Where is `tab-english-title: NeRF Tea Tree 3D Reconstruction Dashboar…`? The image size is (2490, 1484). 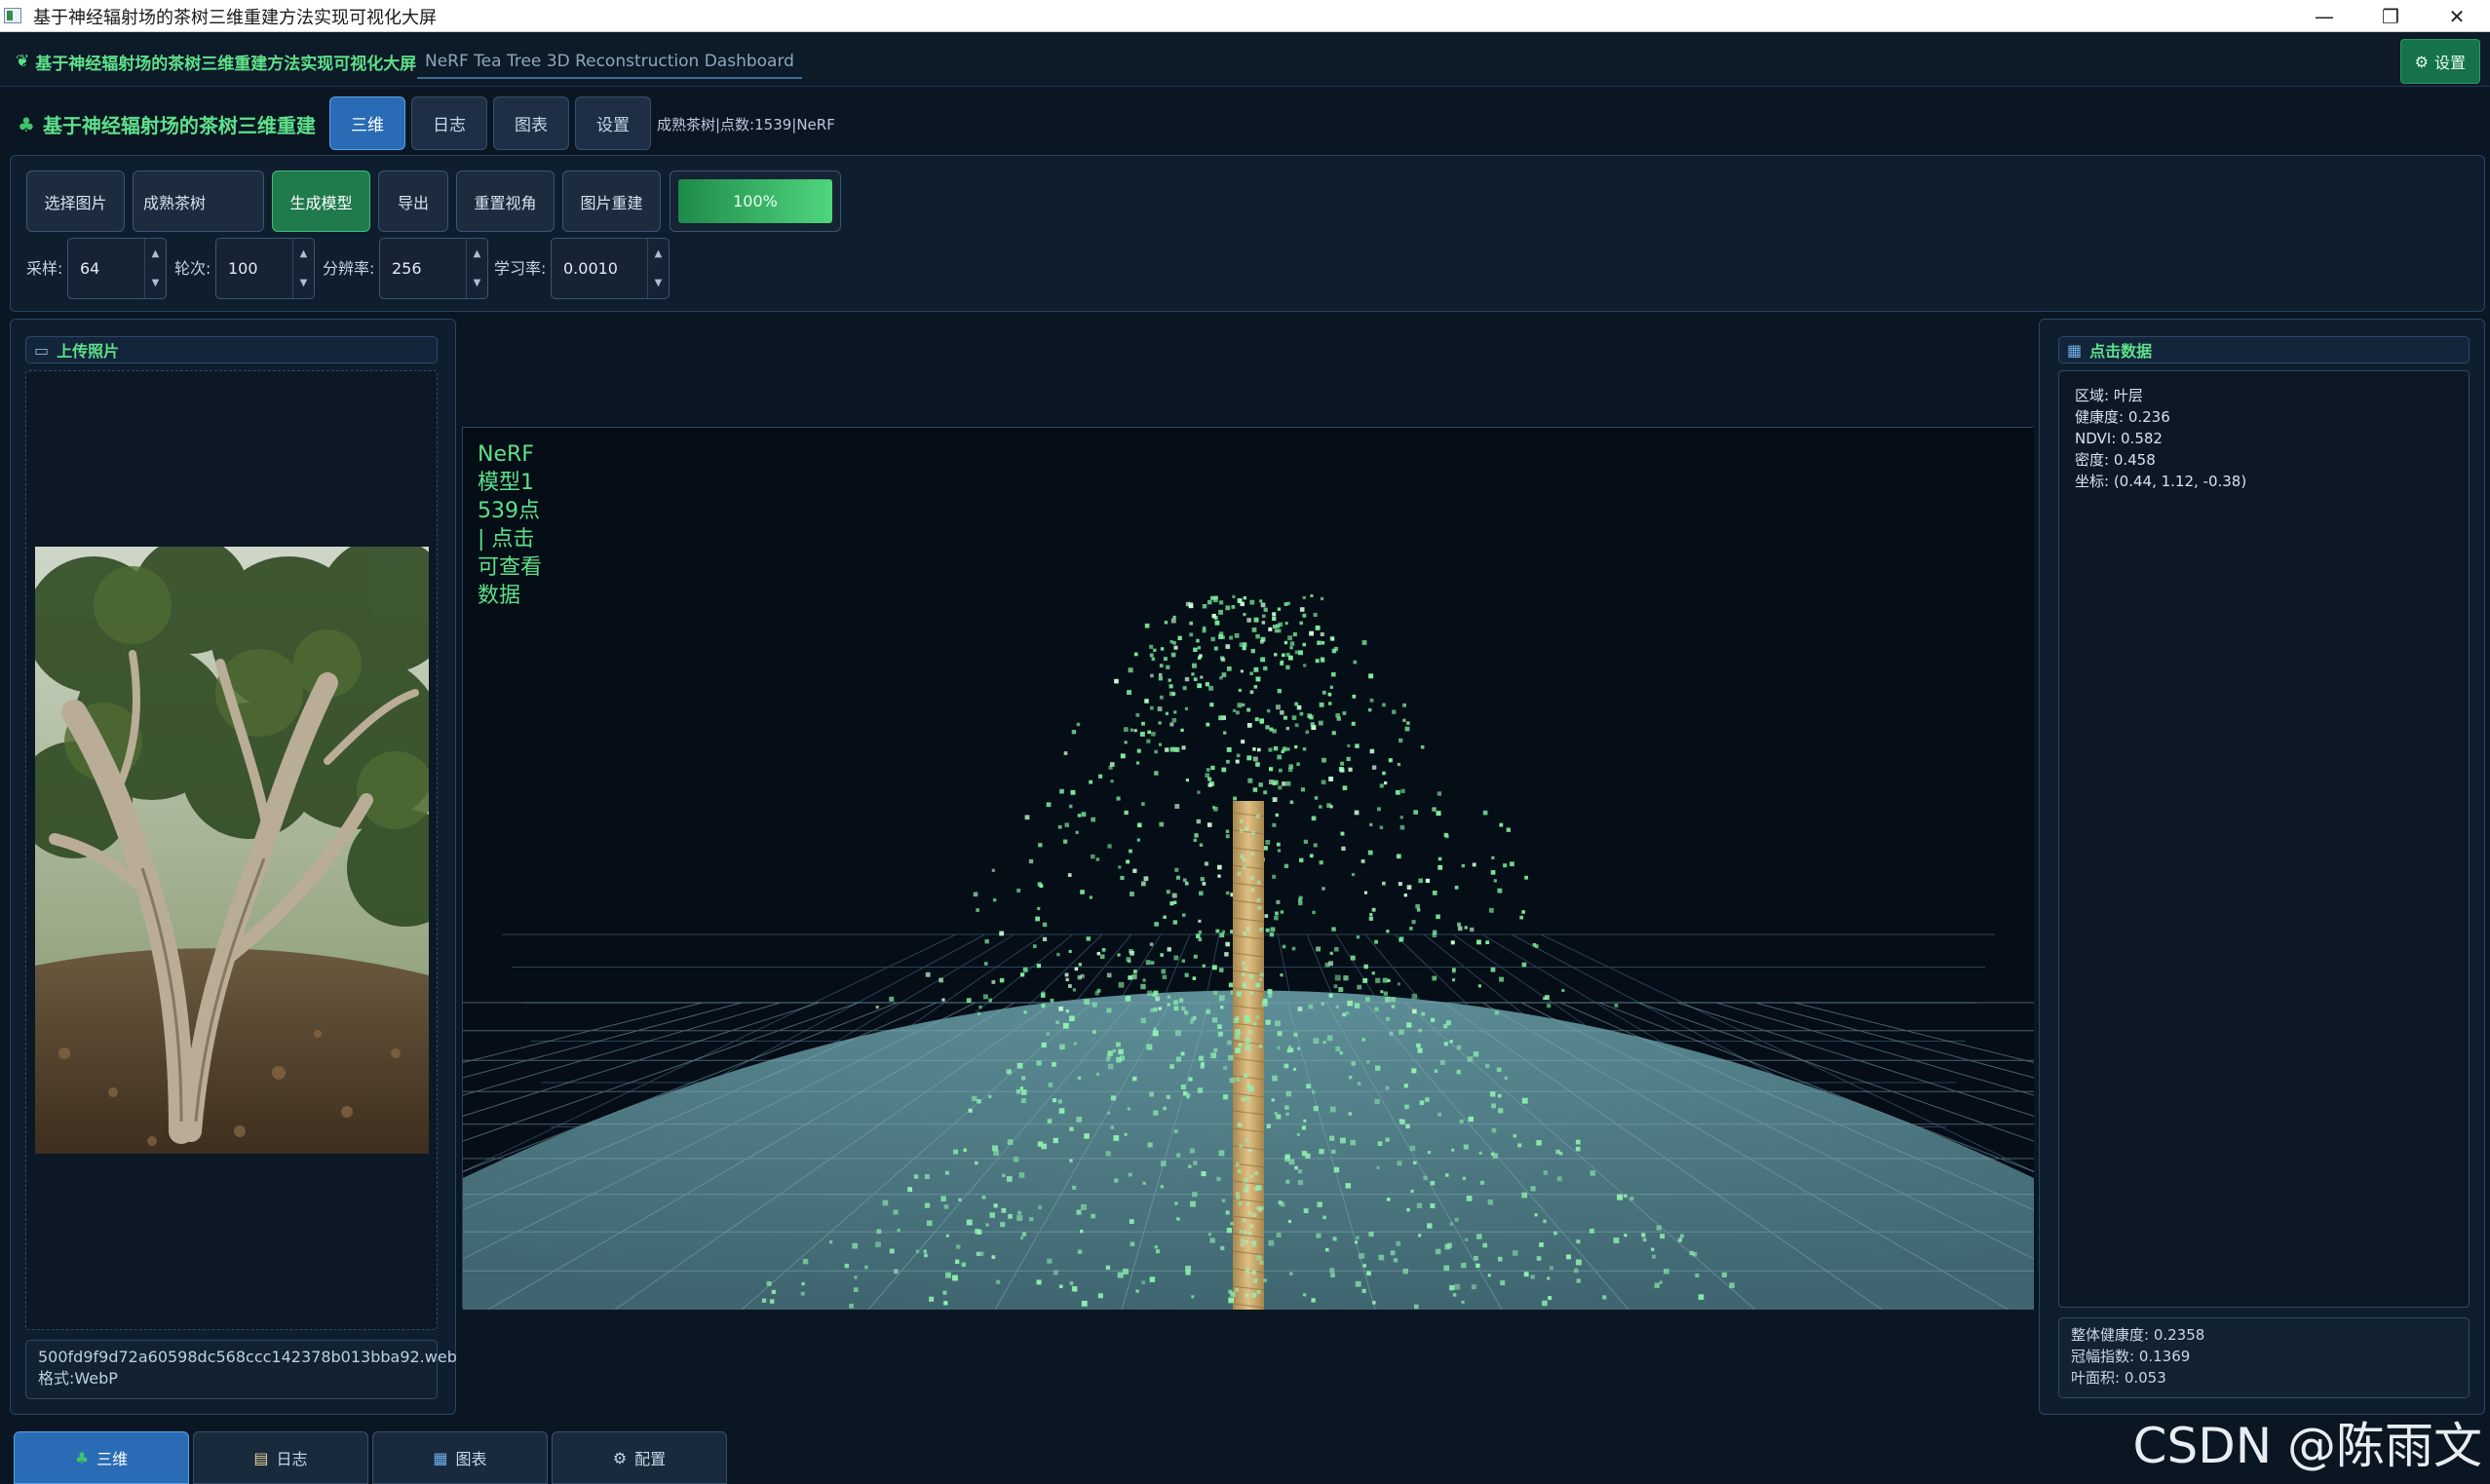 tab-english-title: NeRF Tea Tree 3D Reconstruction Dashboar… is located at coordinates (609, 61).